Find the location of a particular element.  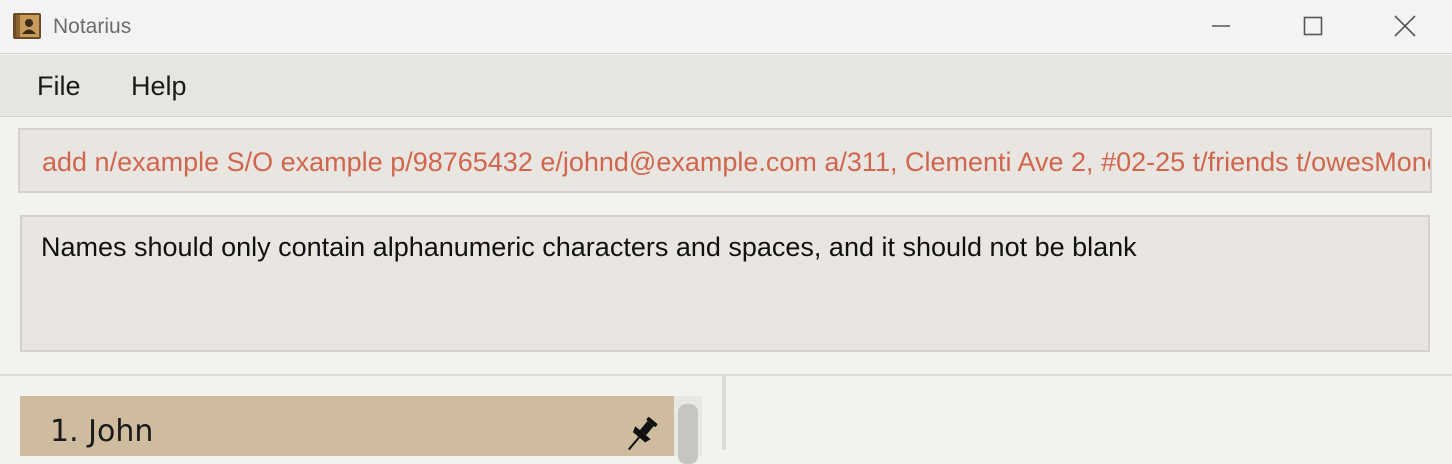

detail-panel is located at coordinates (1089, 413).